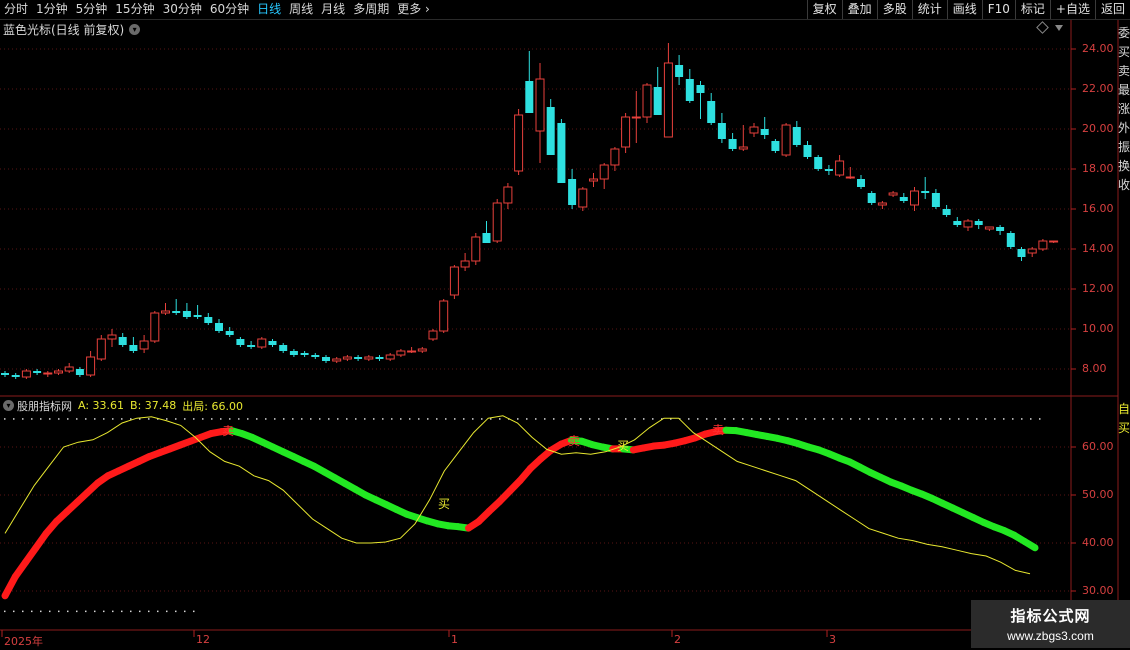 This screenshot has width=1130, height=650. What do you see at coordinates (1098, 590) in the screenshot?
I see `indicator-axis-label: 30.00` at bounding box center [1098, 590].